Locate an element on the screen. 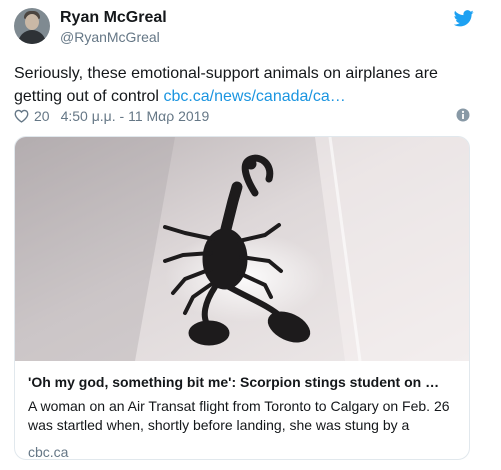  timestamp: 4:50 μ.μ. - 11 Μαρ 2019 is located at coordinates (135, 116).